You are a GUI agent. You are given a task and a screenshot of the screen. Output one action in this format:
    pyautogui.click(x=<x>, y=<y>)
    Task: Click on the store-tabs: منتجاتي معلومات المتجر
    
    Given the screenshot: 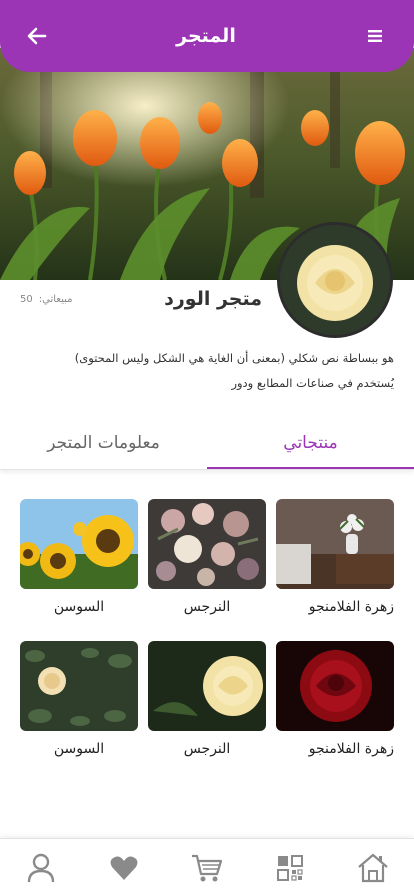 What is the action you would take?
    pyautogui.click(x=207, y=444)
    